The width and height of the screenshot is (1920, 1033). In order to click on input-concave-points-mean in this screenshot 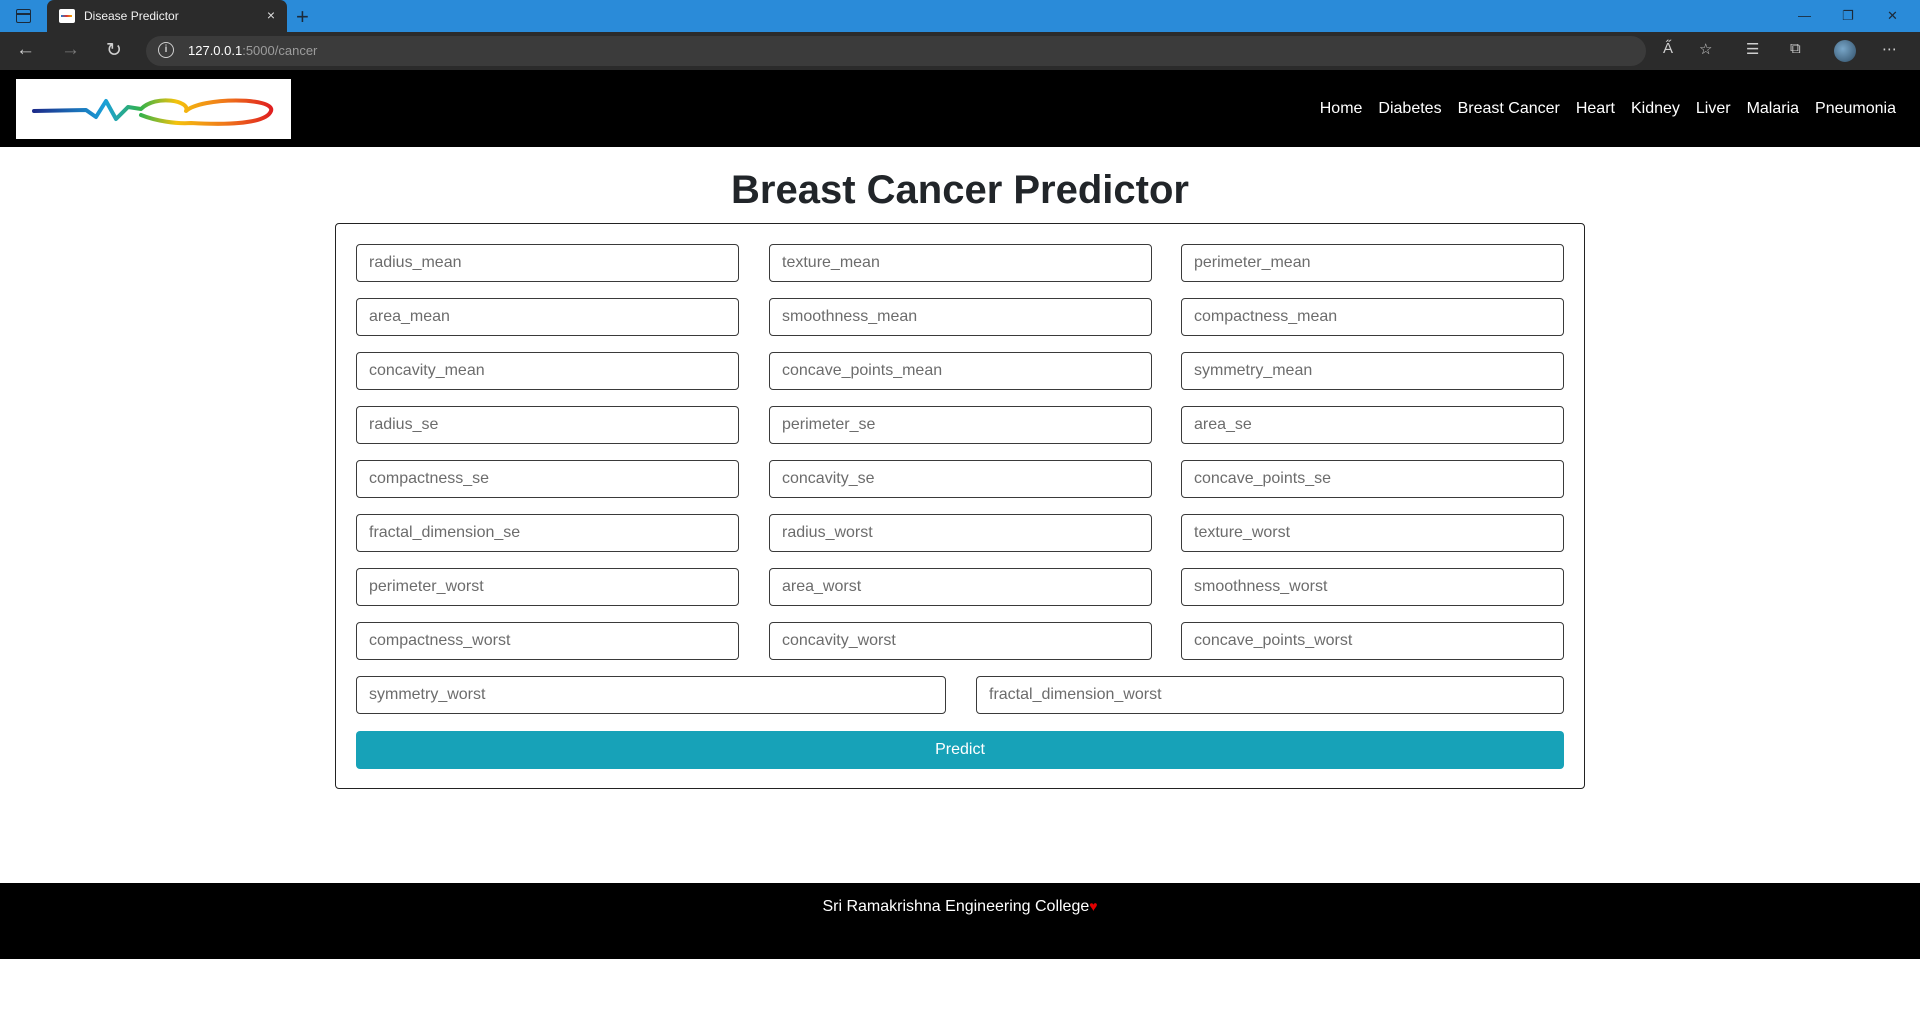, I will do `click(960, 371)`.